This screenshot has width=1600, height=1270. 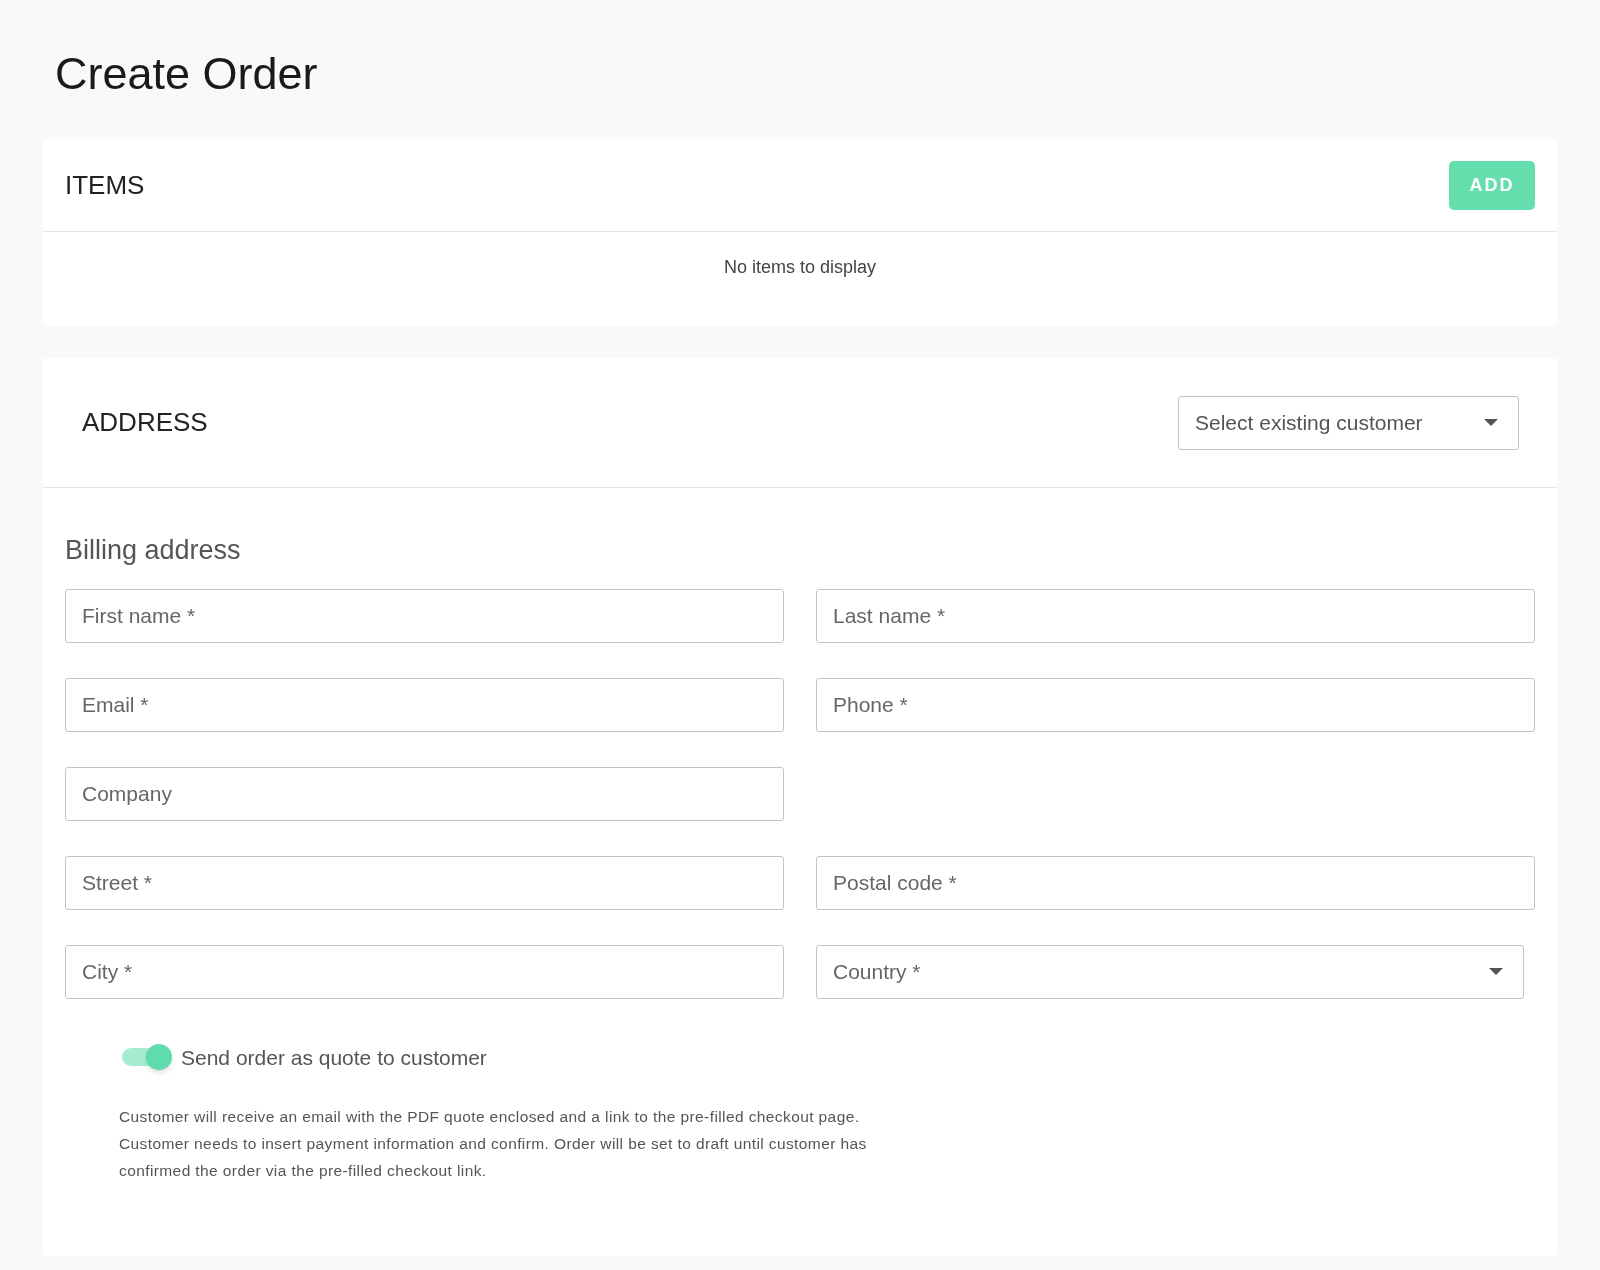 What do you see at coordinates (493, 1144) in the screenshot?
I see `quote-note: Customer will receive an email with the PDF quote enclosed and a link to the pre-filled checkout page. Customer needs to insert payment information and confirm. Order will be set to draft until customer has confirmed the order via the pre-filled checkout link.` at bounding box center [493, 1144].